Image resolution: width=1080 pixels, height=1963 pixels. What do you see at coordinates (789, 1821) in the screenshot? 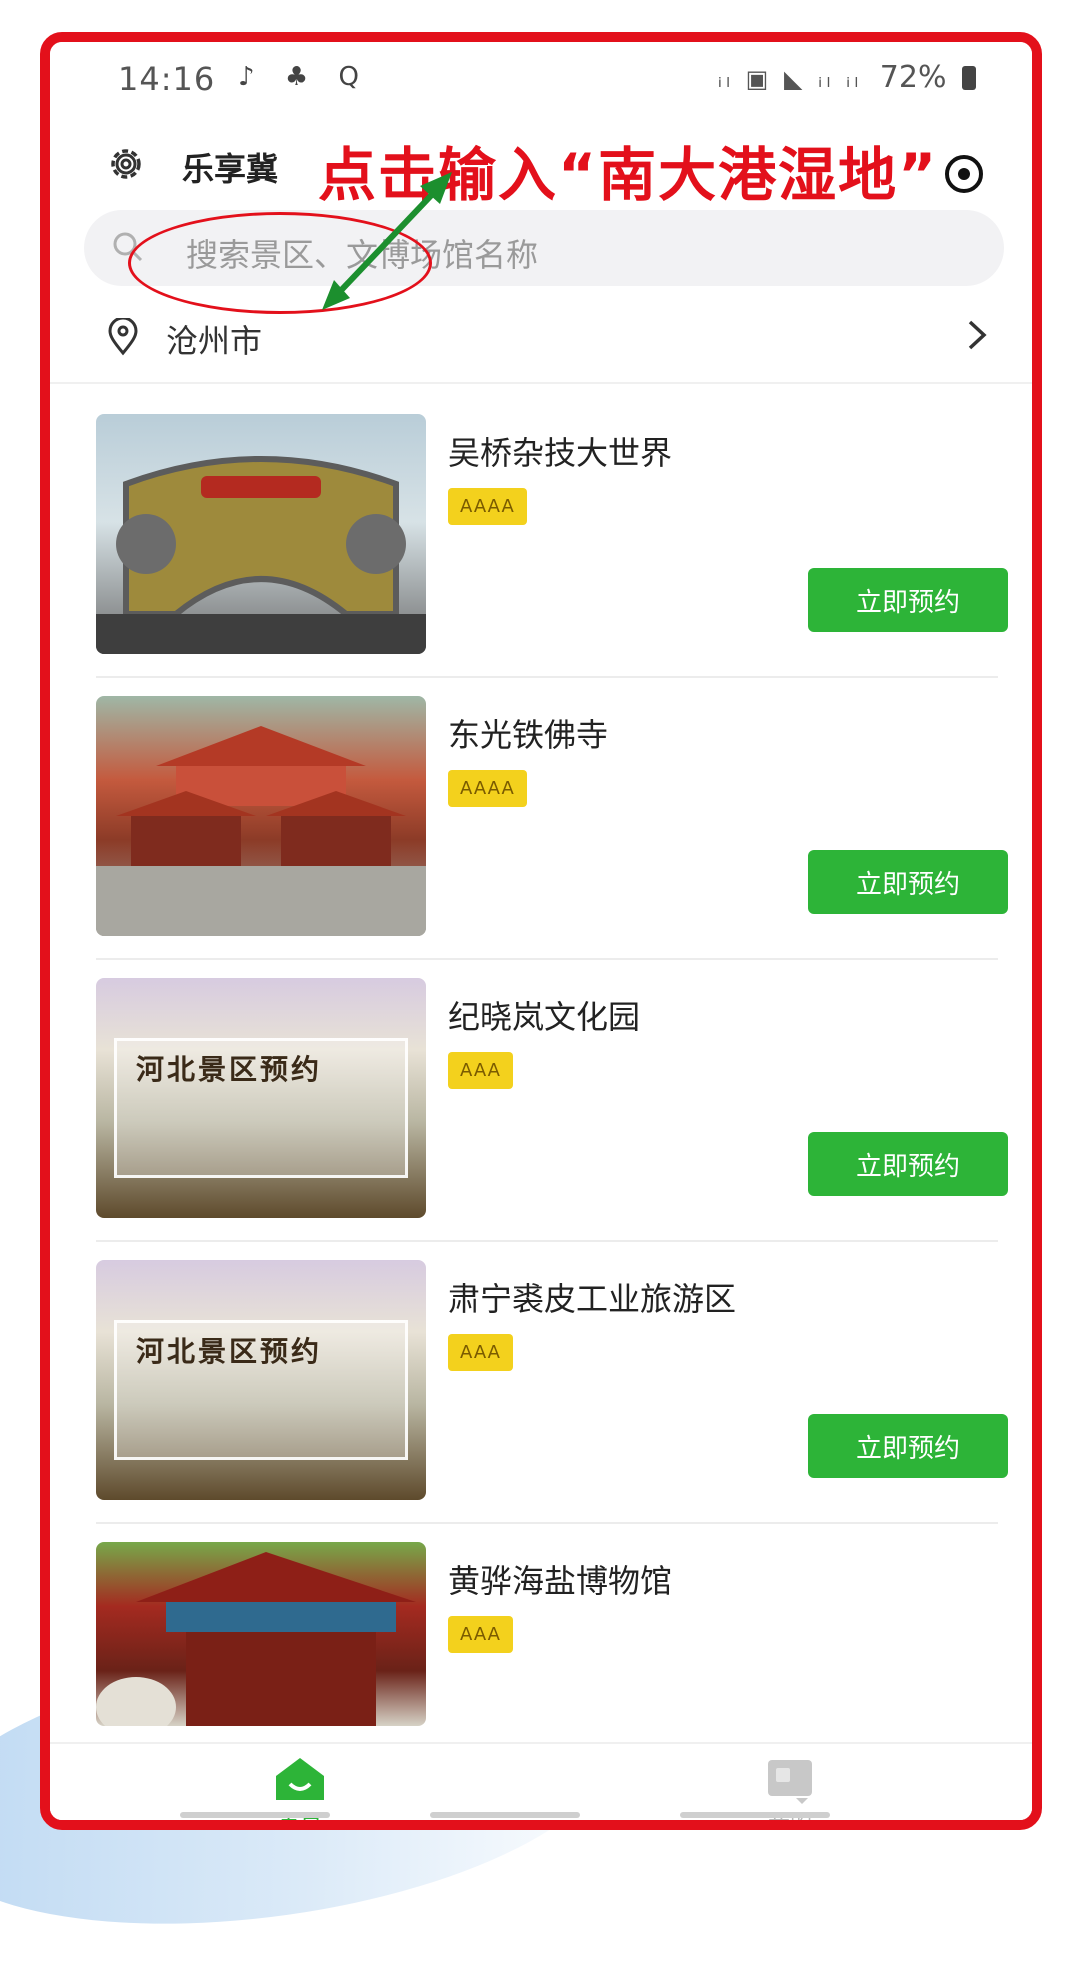
I see `nav-mine-label: 我的` at bounding box center [789, 1821].